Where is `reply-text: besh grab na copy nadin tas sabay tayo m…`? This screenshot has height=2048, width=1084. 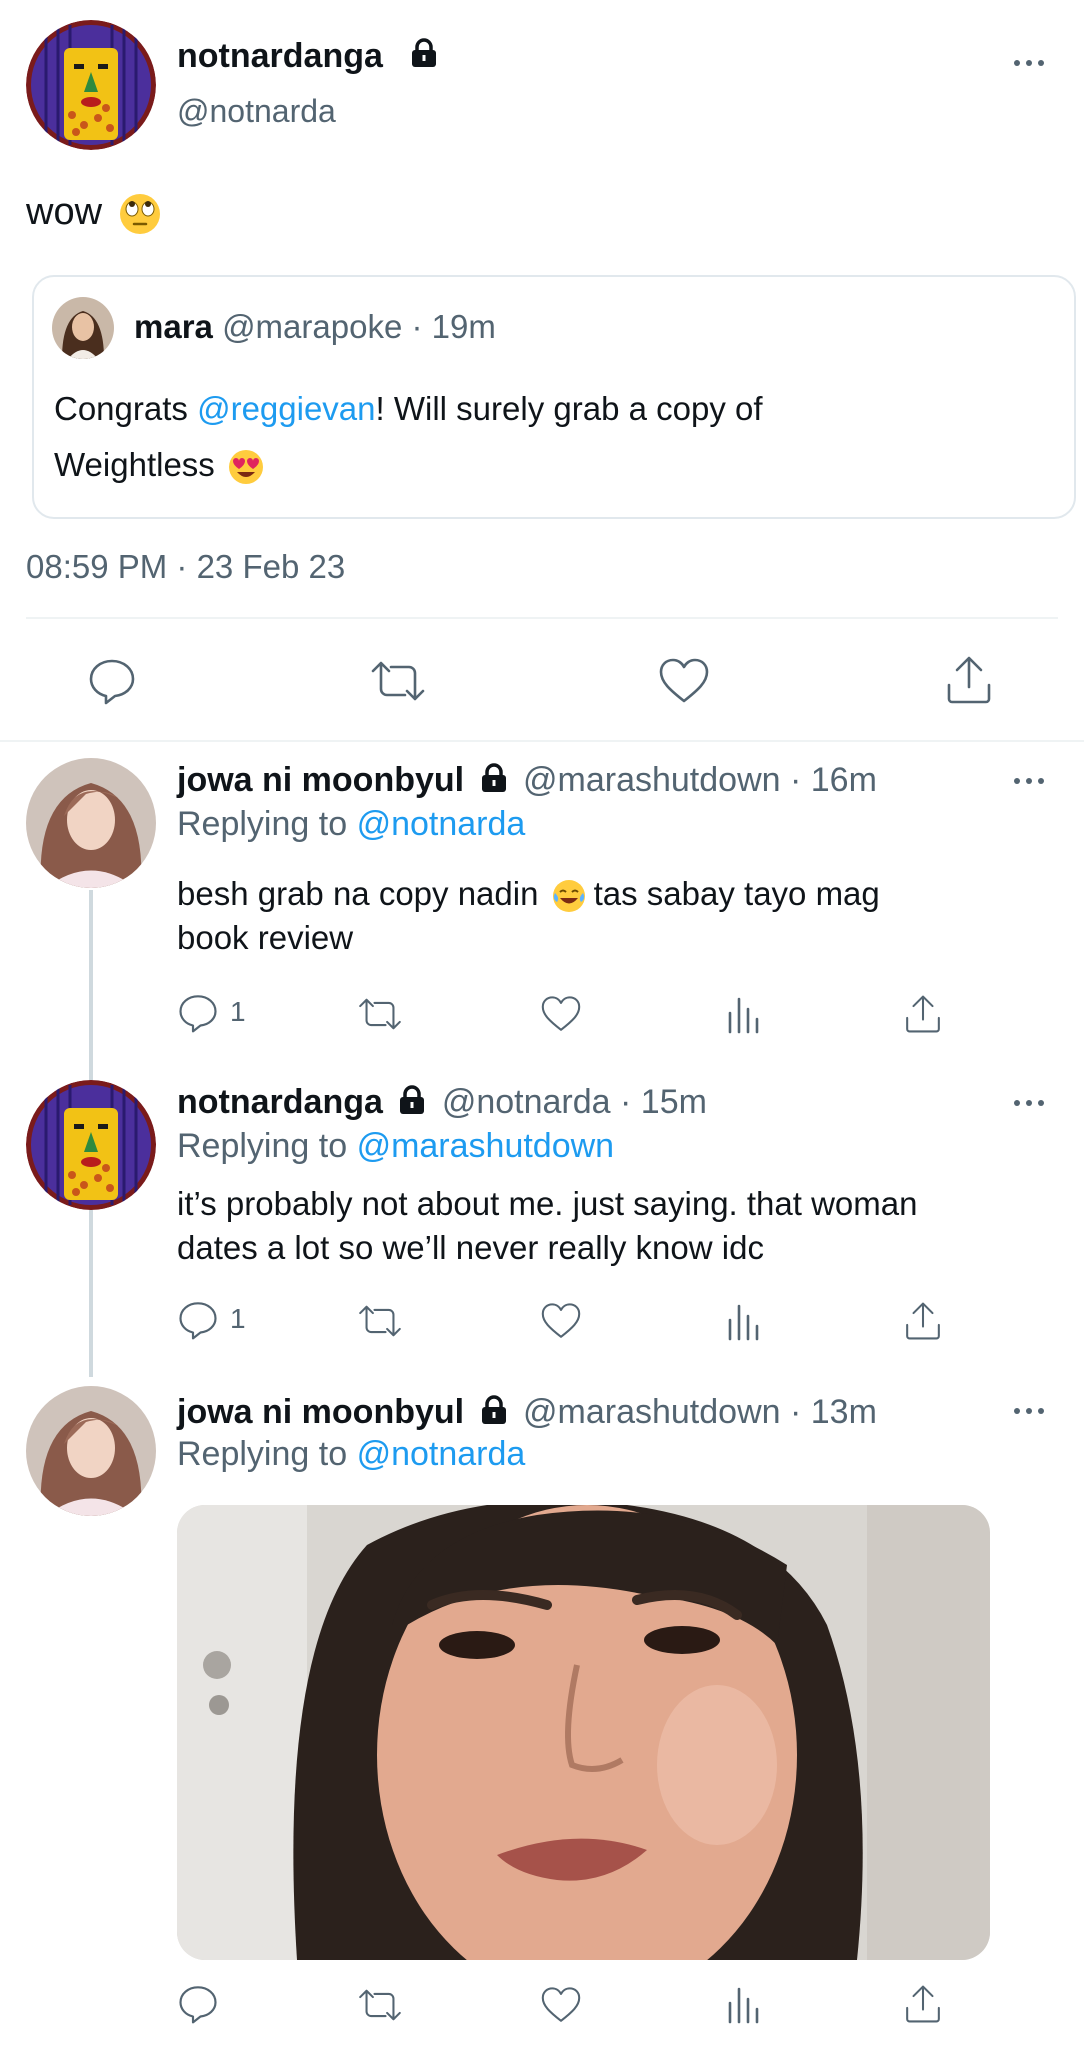
reply-text: besh grab na copy nadin tas sabay tayo m… is located at coordinates (528, 915).